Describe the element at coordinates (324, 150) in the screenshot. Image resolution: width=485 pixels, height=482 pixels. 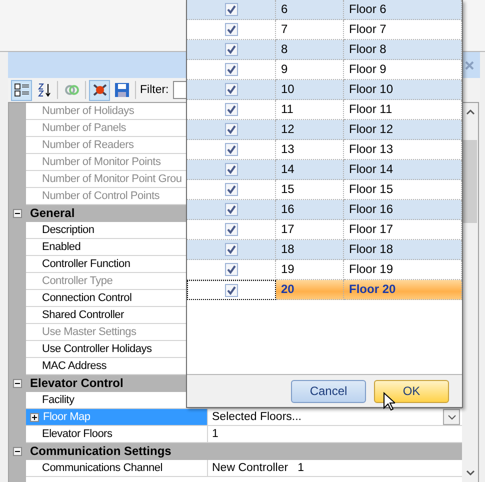
I see `floor-row: 13 Floor 13` at that location.